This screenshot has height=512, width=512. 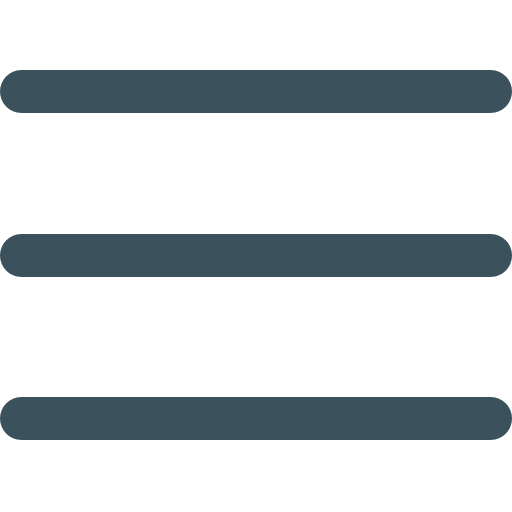 I want to click on menu-bar-top, so click(x=256, y=91).